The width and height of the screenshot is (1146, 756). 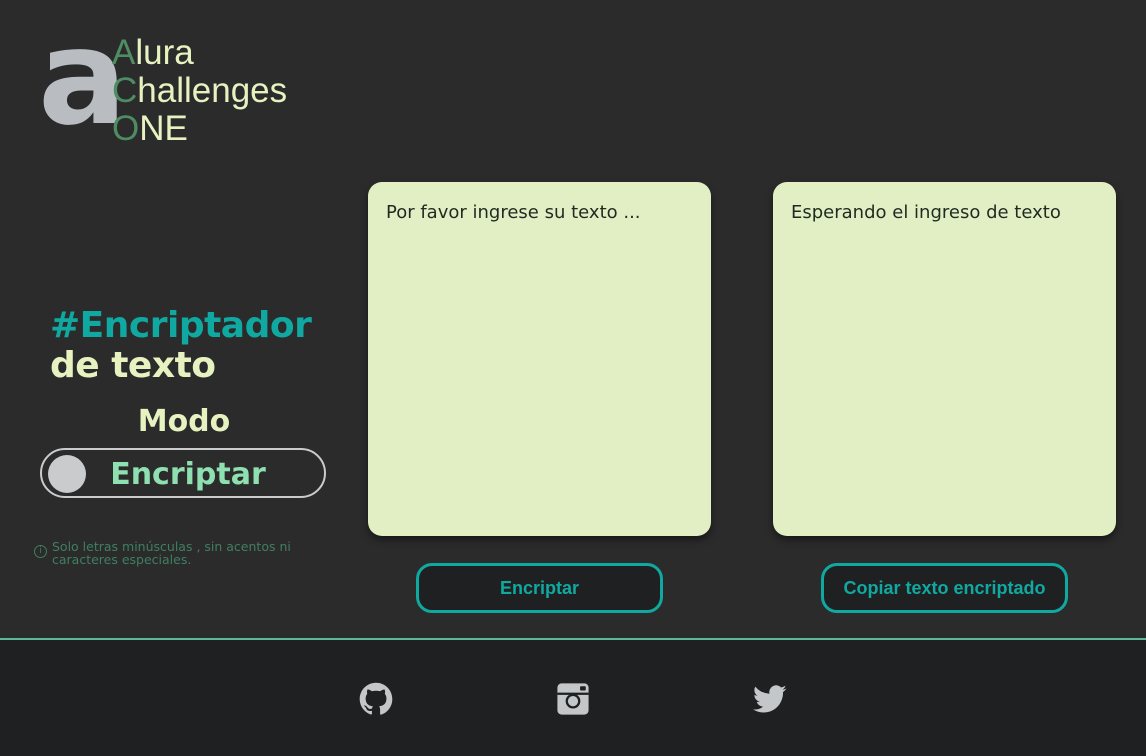 I want to click on output-text: Esperando el ingreso de texto, so click(x=926, y=212).